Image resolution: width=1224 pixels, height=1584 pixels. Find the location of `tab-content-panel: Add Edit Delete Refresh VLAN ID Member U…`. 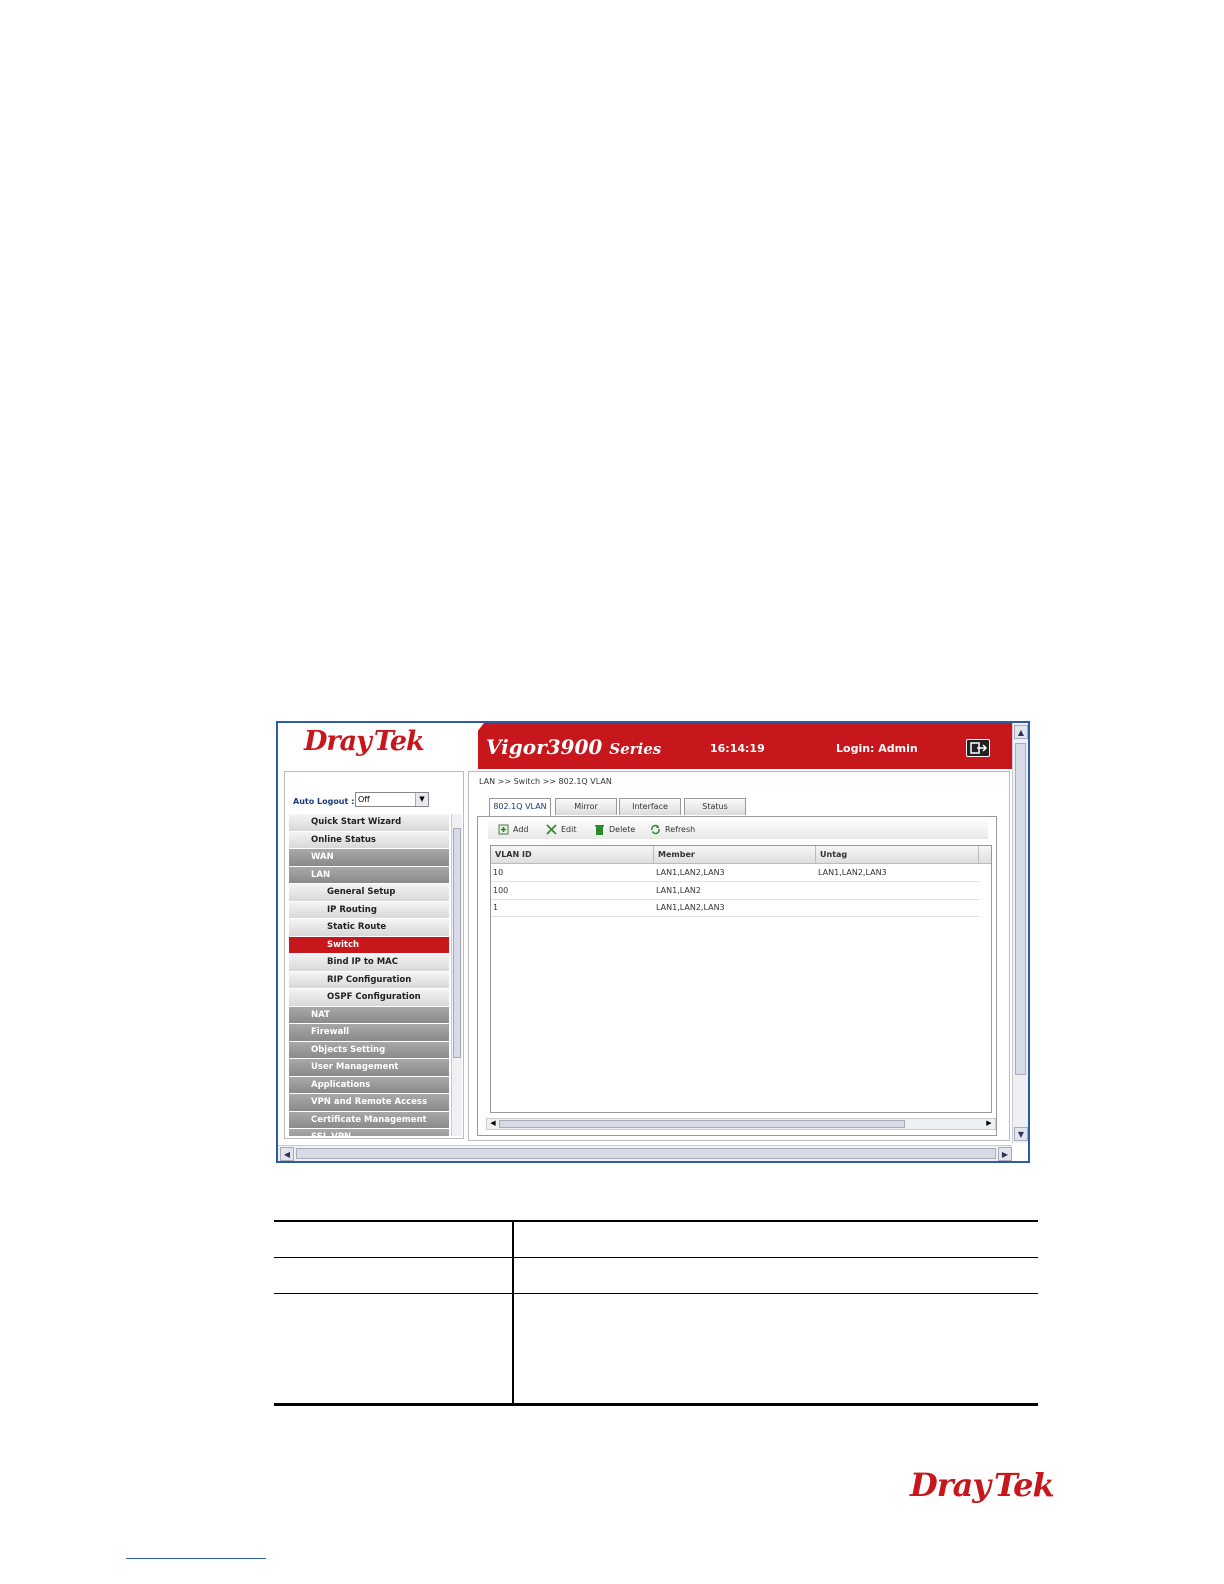

tab-content-panel: Add Edit Delete Refresh VLAN ID Member U… is located at coordinates (737, 976).